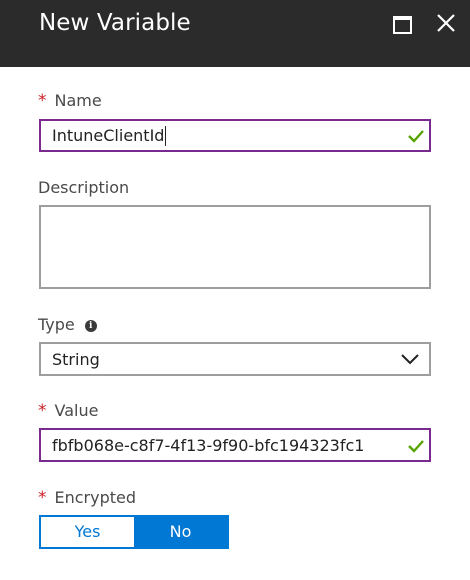 The image size is (470, 580). Describe the element at coordinates (95, 497) in the screenshot. I see `encrypted-label: Encrypted` at that location.